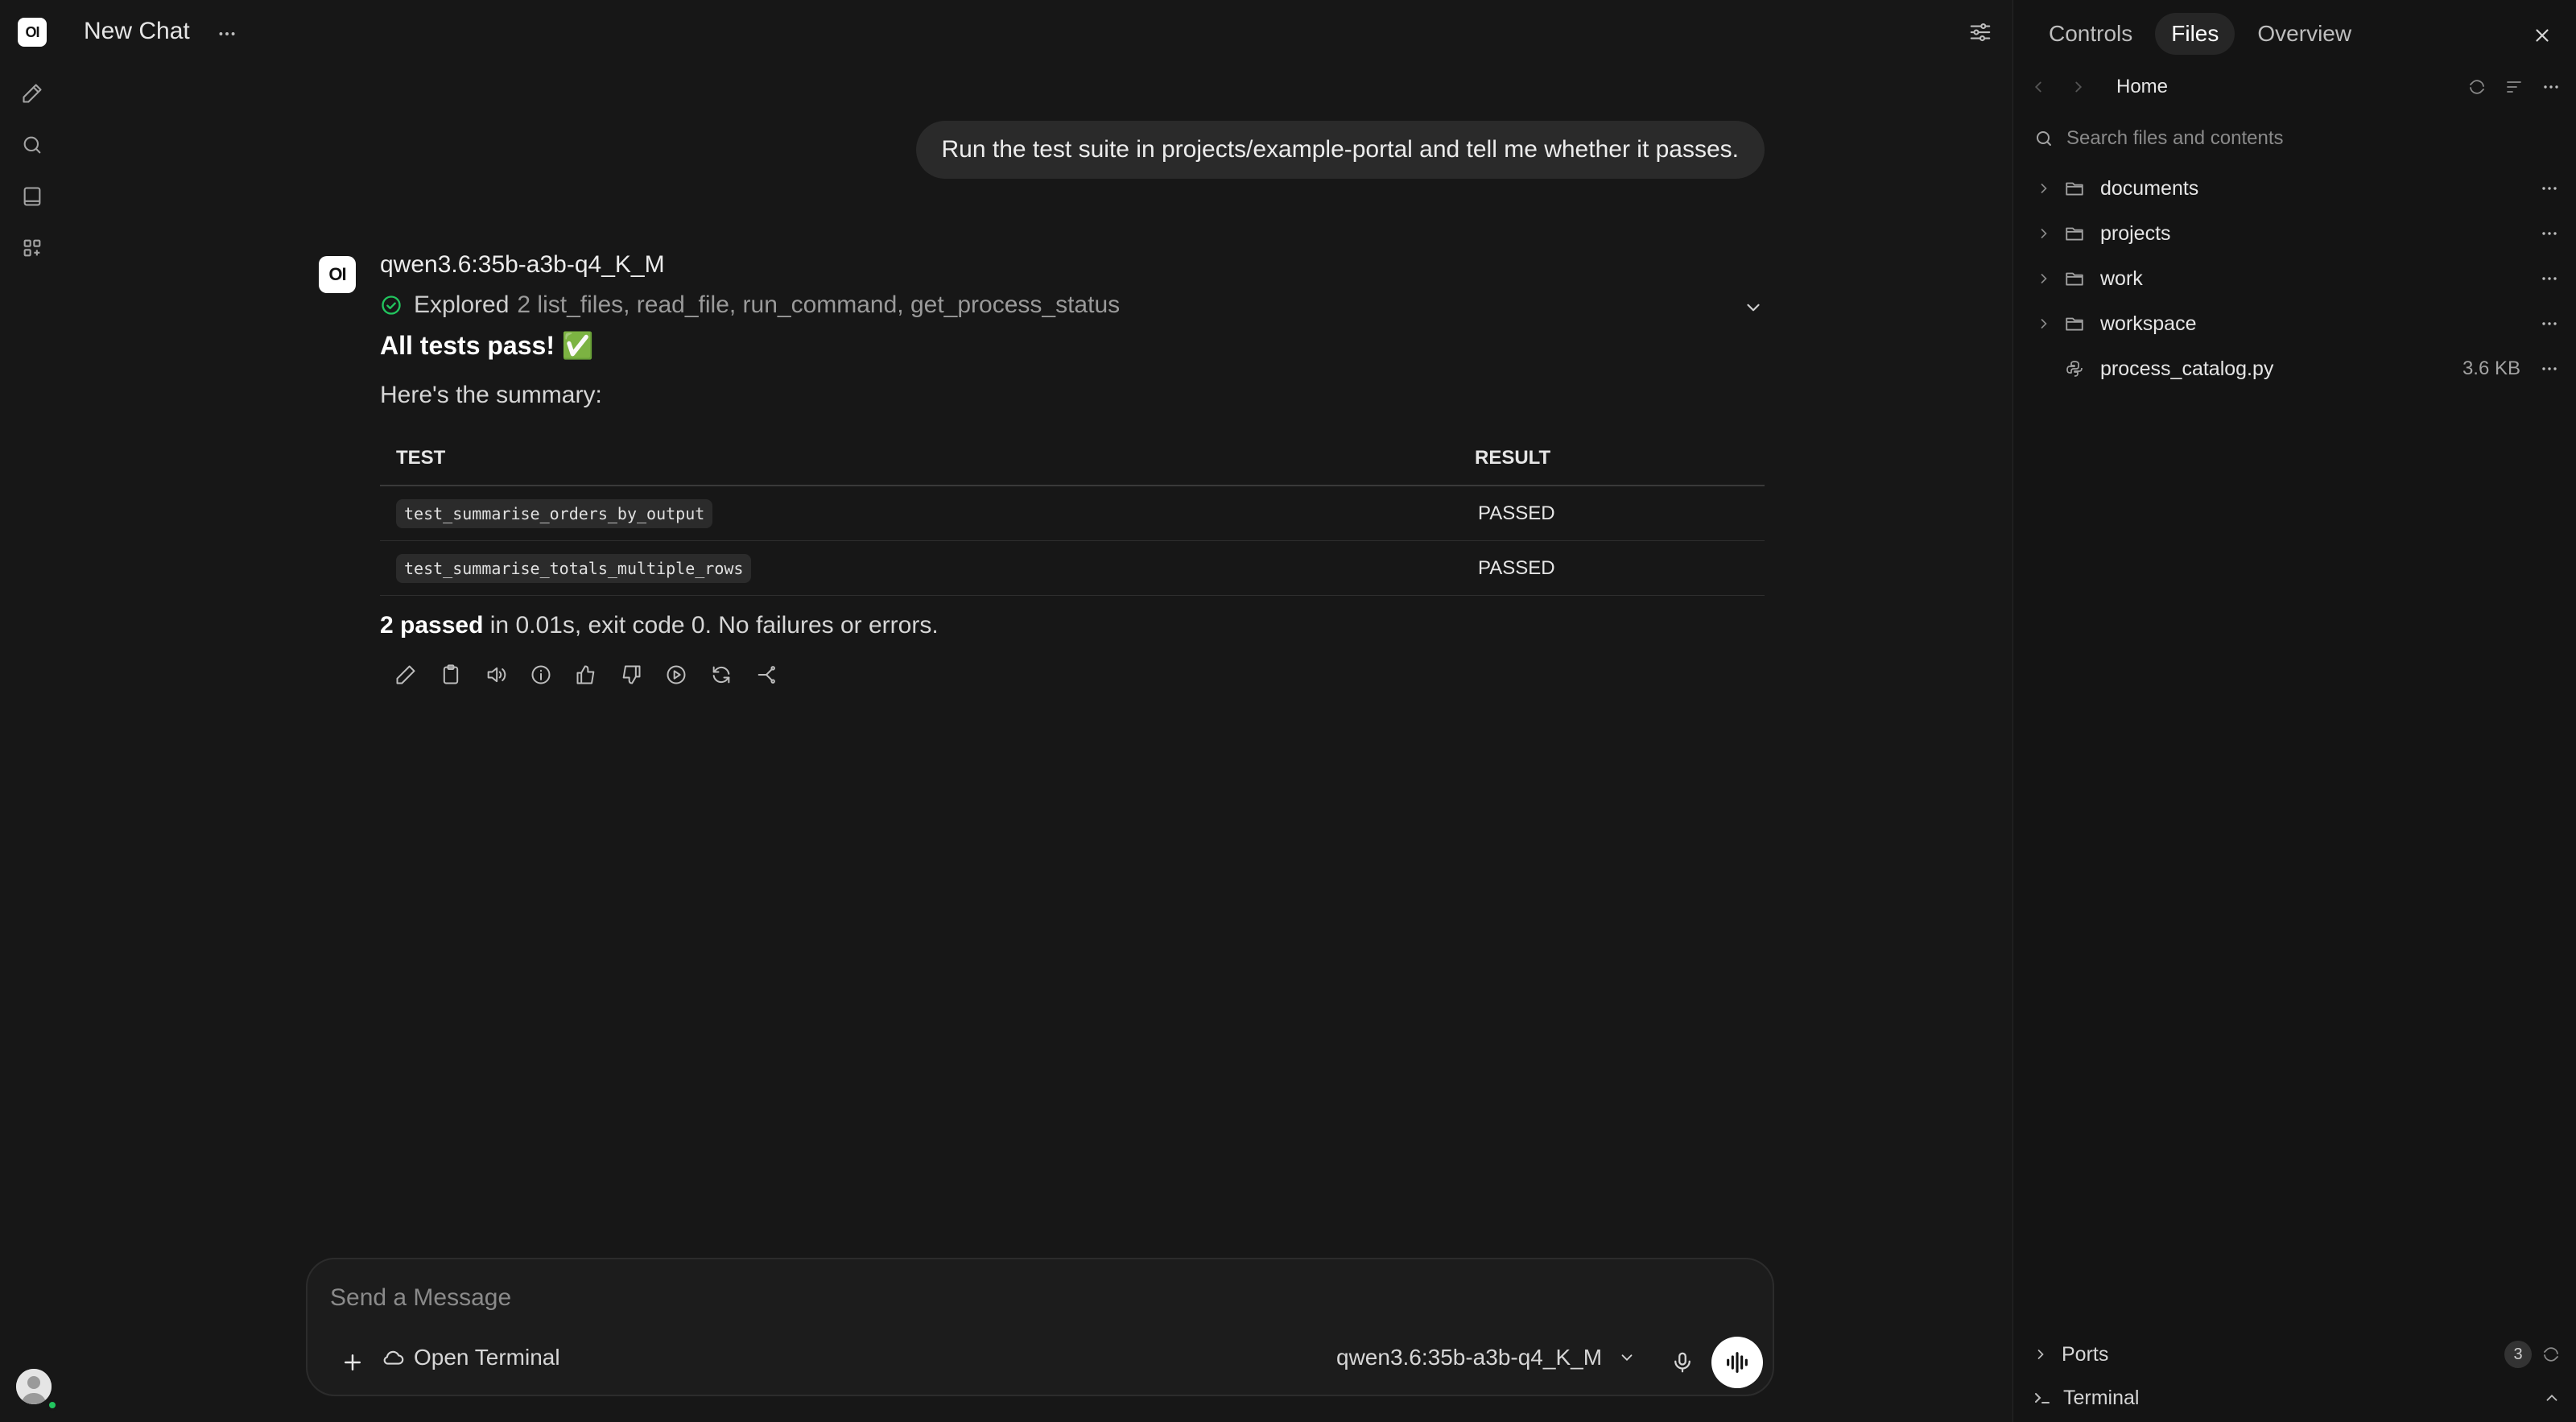 This screenshot has height=1422, width=2576. What do you see at coordinates (1627, 1357) in the screenshot?
I see `chevron-down-icon` at bounding box center [1627, 1357].